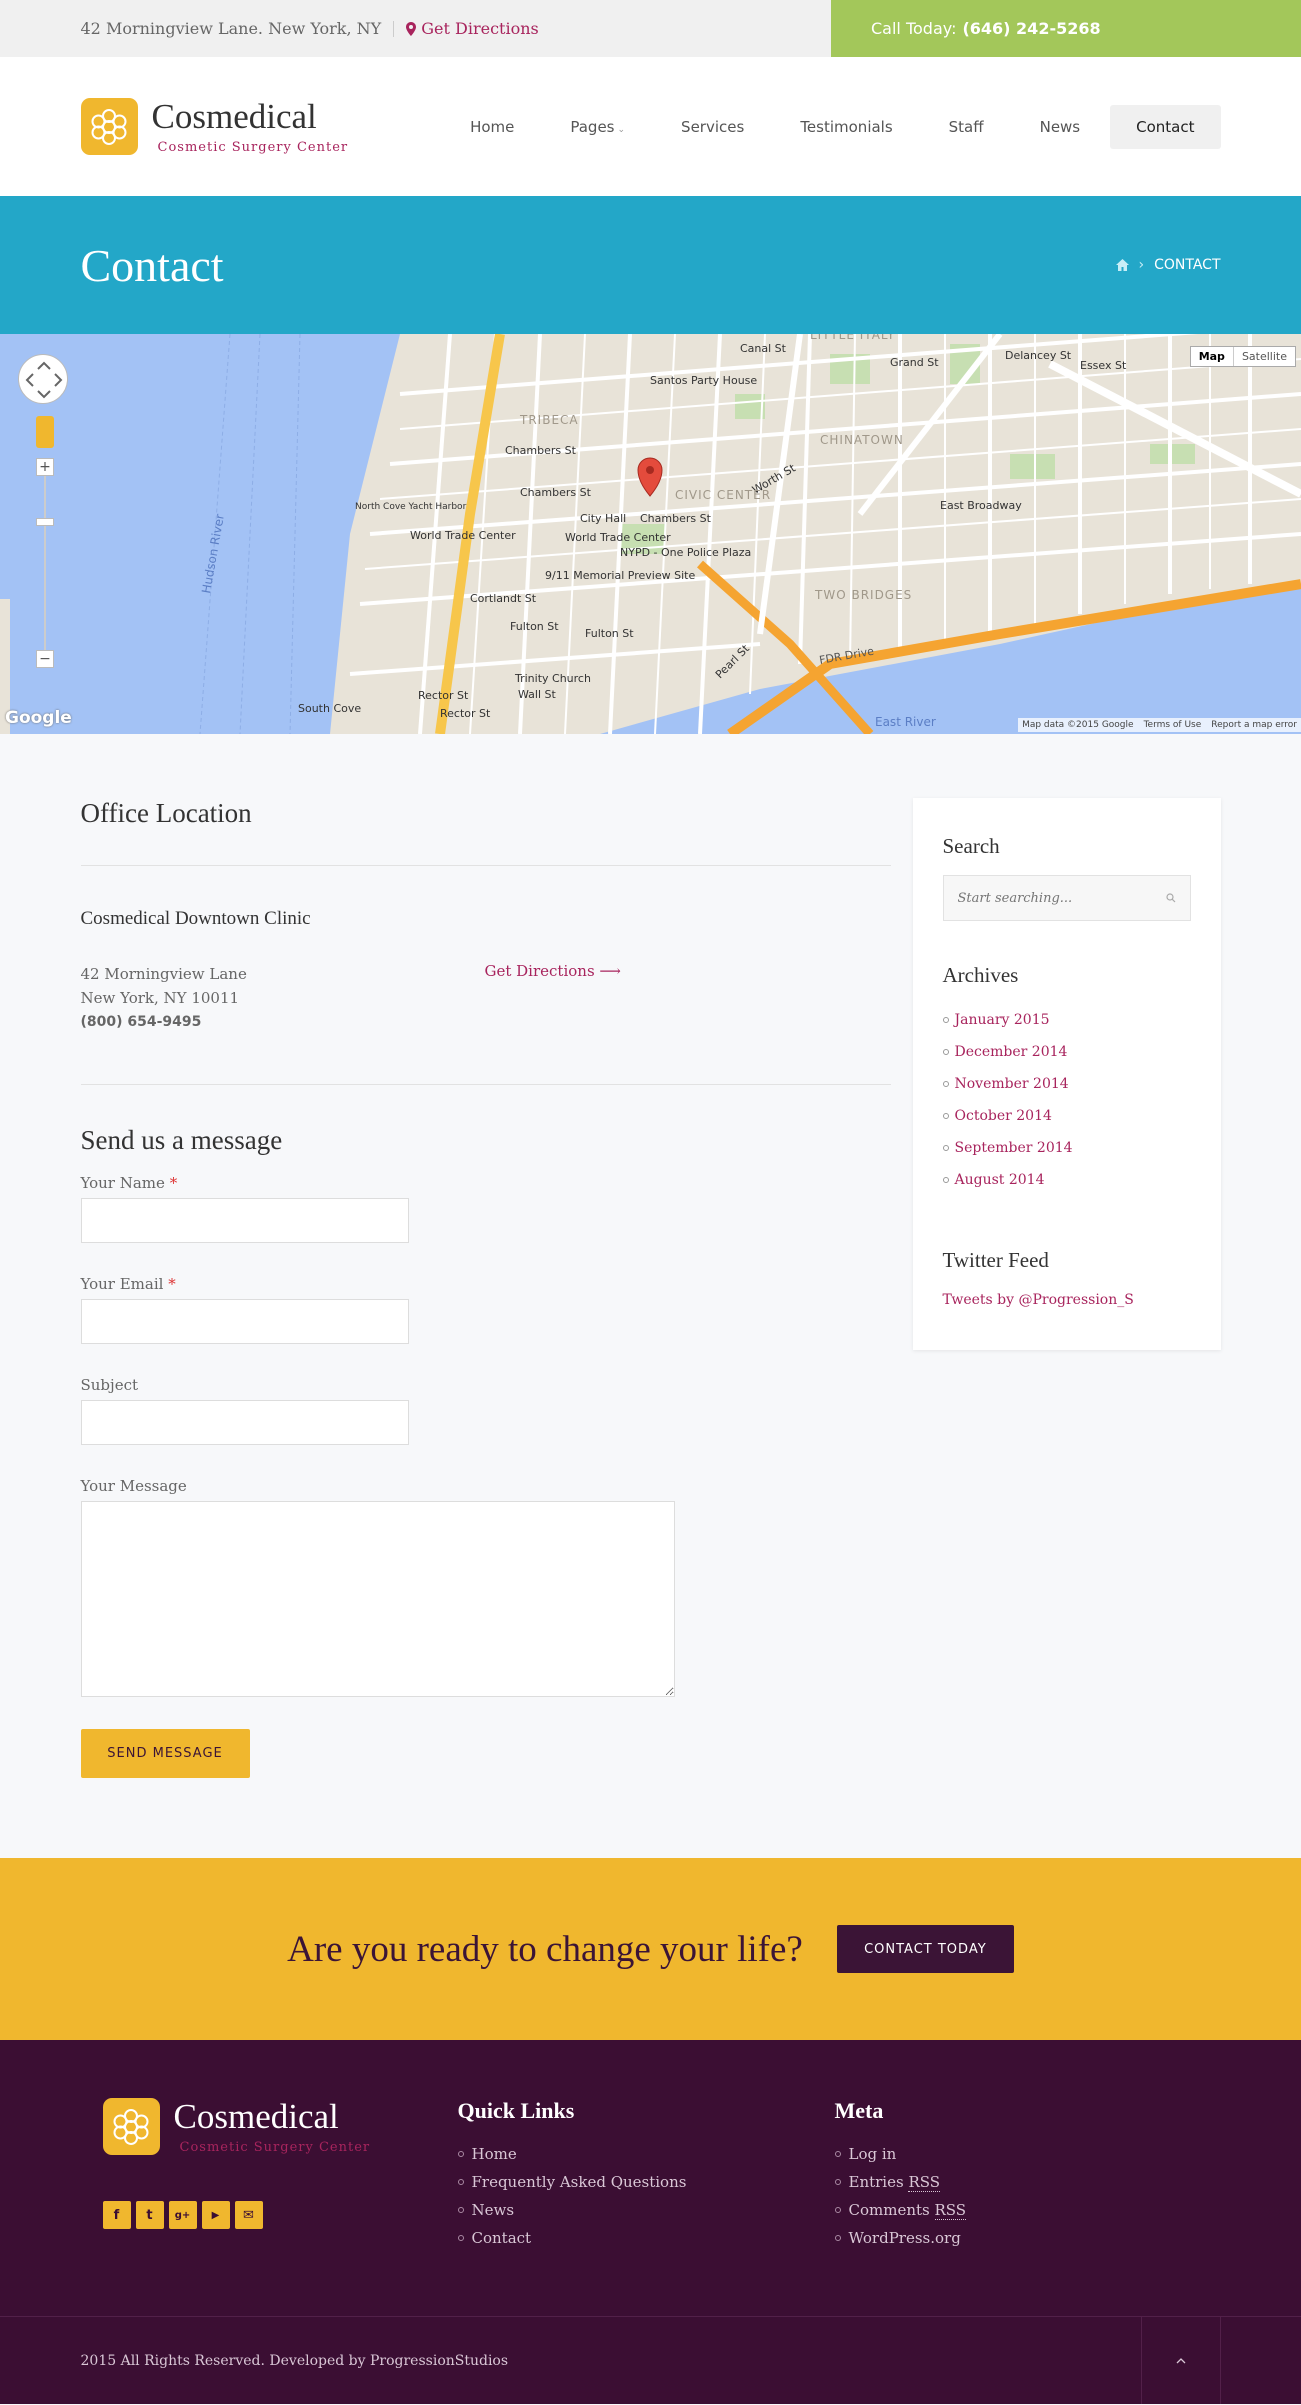 The height and width of the screenshot is (2405, 1301). Describe the element at coordinates (1254, 725) in the screenshot. I see `map-report-link: Report a map error` at that location.